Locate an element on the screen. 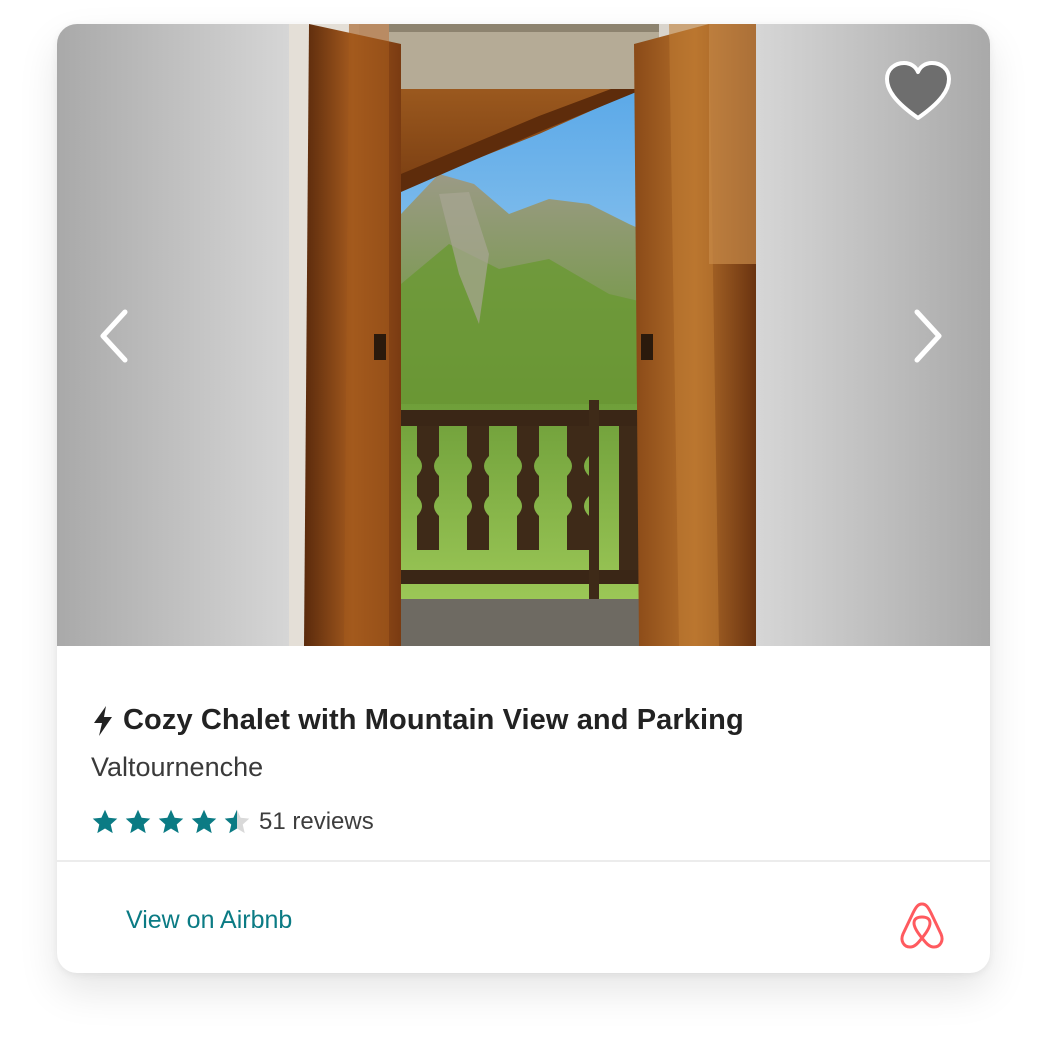 The height and width of the screenshot is (1064, 1047). half-star-icon is located at coordinates (237, 821).